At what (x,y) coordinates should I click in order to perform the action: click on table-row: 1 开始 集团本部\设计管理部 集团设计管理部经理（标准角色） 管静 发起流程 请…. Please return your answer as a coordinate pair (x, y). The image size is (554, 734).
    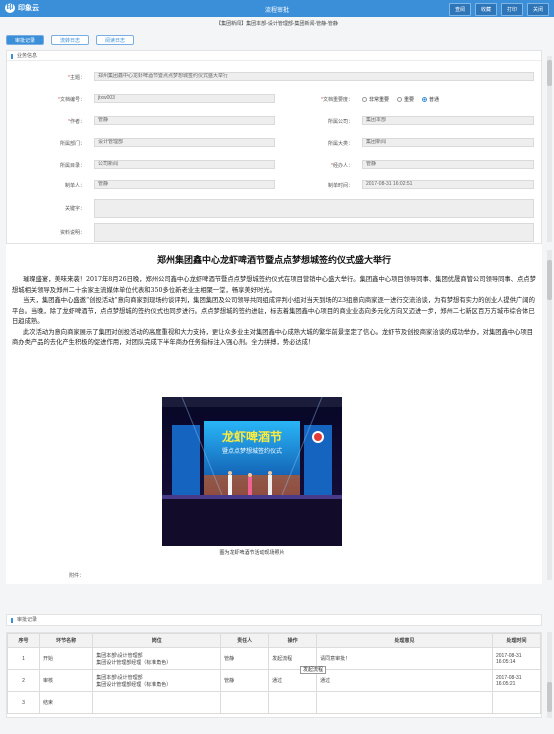
    Looking at the image, I should click on (274, 658).